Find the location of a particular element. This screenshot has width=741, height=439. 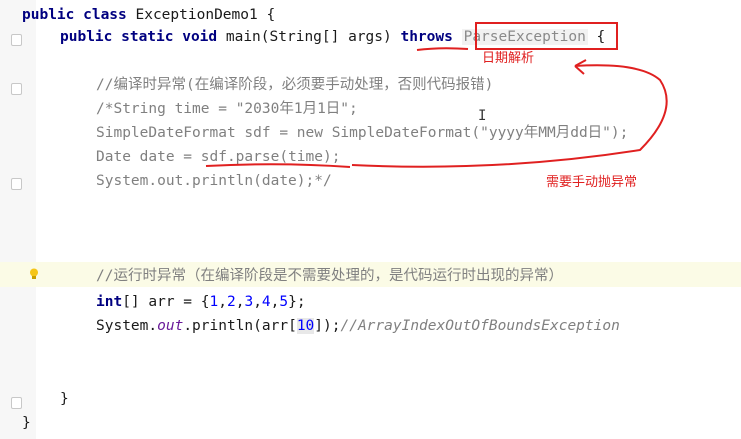

arrow-head-icon is located at coordinates (580, 67).